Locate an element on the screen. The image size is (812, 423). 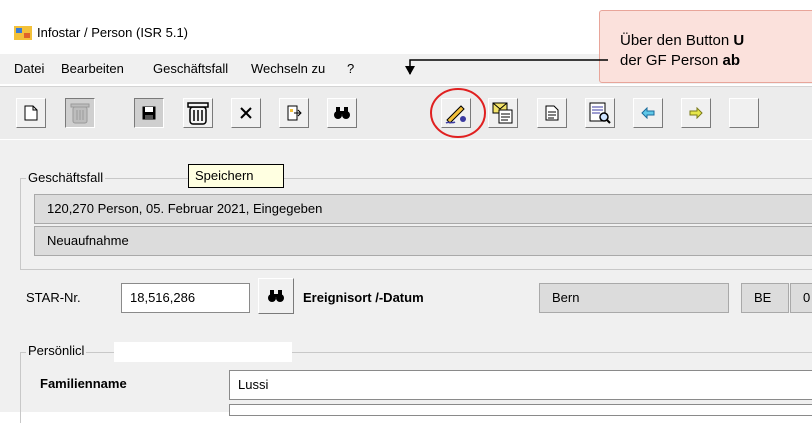
exit-button is located at coordinates (294, 113).